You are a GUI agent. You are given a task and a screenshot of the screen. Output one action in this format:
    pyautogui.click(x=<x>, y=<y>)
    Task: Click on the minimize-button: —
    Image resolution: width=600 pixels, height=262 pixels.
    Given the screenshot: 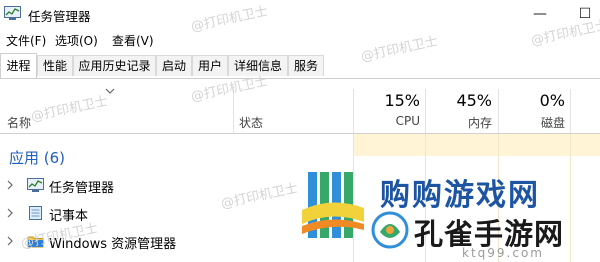 What is the action you would take?
    pyautogui.click(x=540, y=14)
    